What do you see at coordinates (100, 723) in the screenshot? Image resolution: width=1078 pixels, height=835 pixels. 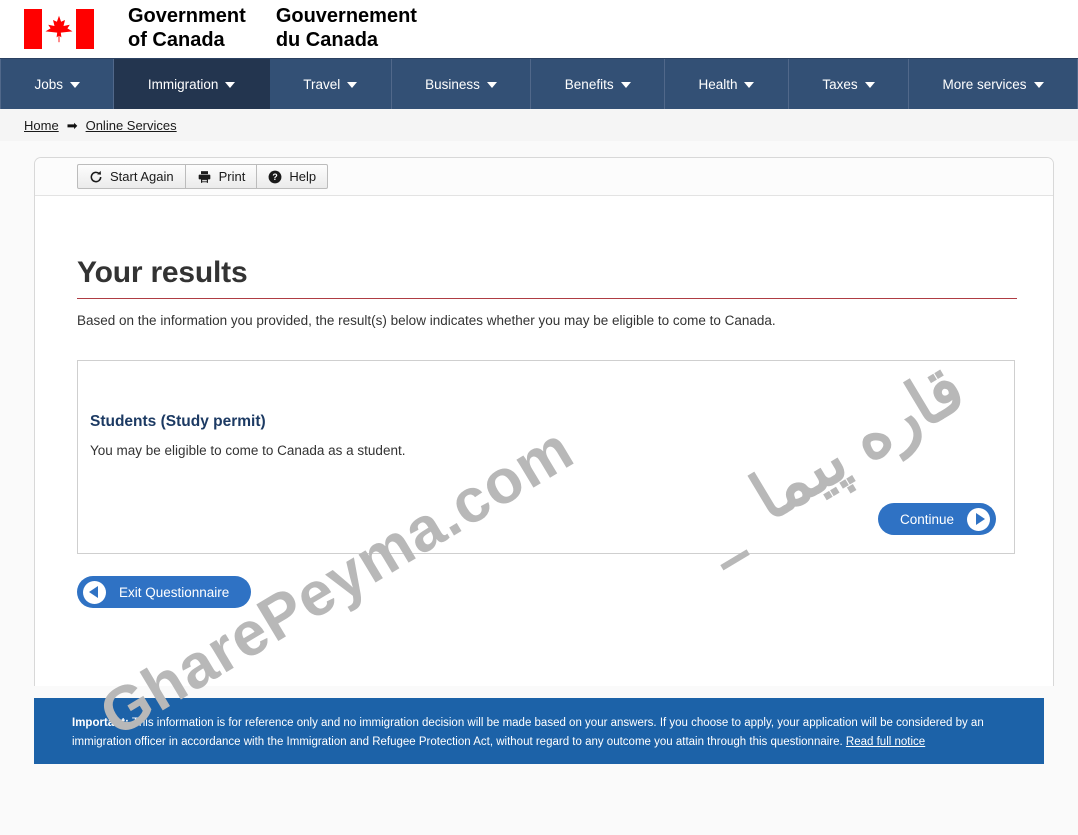 I see `notice-important-label: Important:` at bounding box center [100, 723].